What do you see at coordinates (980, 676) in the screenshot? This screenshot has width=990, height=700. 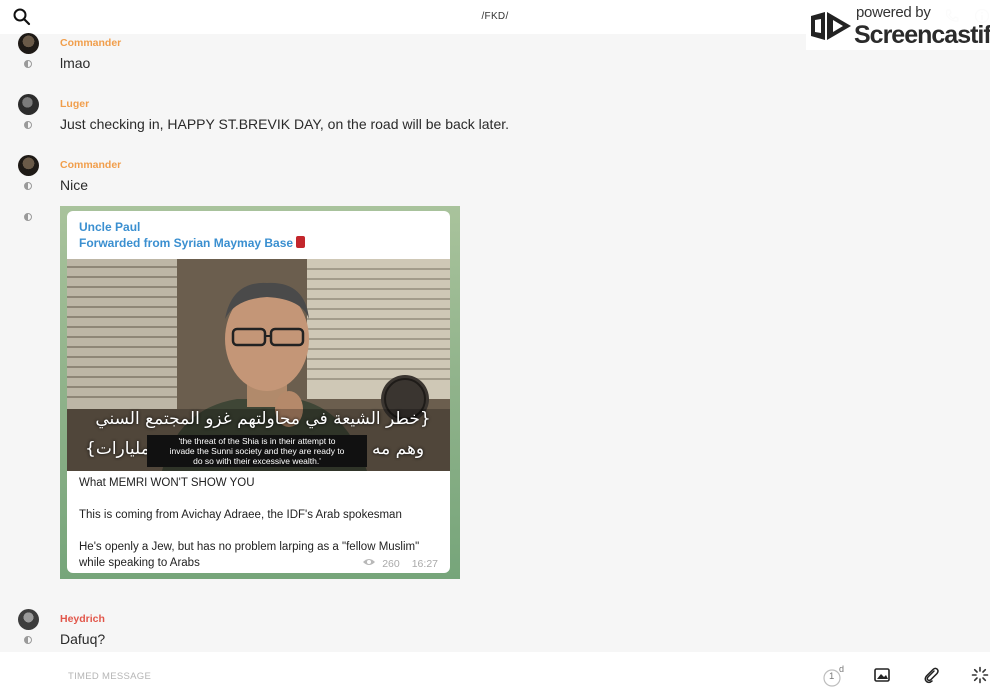 I see `loading-spinner-icon` at bounding box center [980, 676].